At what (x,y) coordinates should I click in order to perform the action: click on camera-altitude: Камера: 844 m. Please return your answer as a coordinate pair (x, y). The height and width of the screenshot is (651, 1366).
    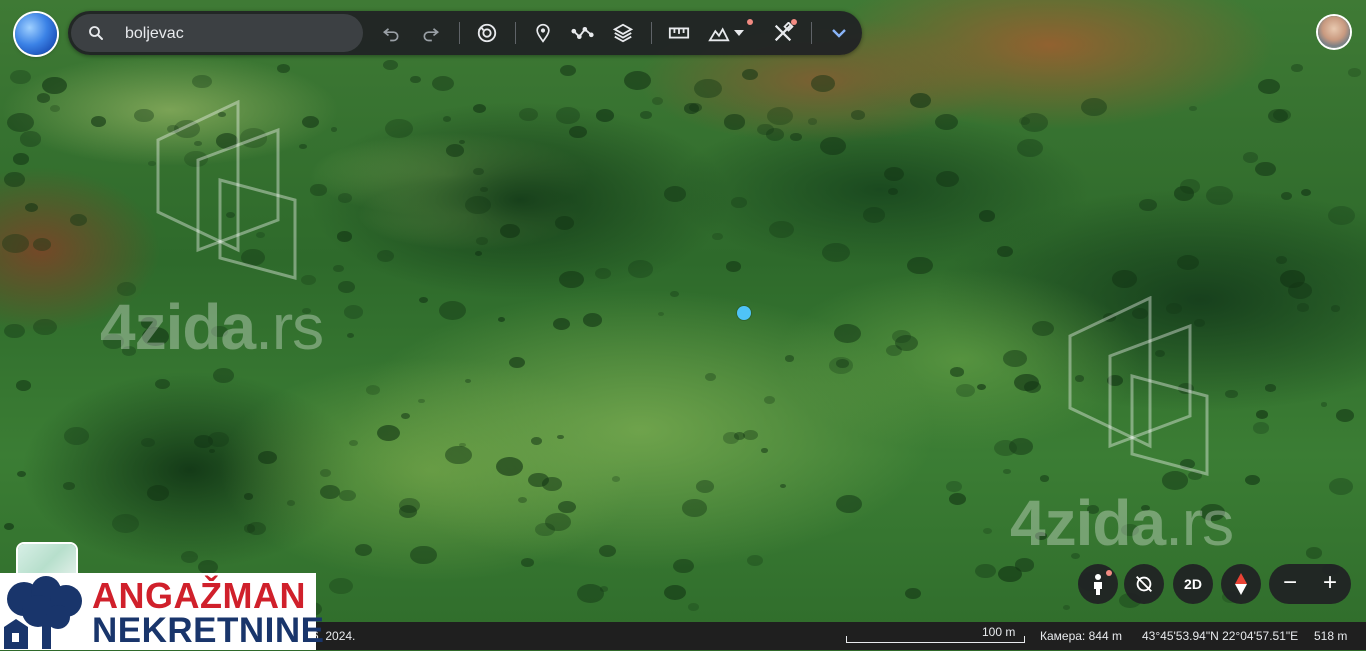
    Looking at the image, I should click on (1081, 636).